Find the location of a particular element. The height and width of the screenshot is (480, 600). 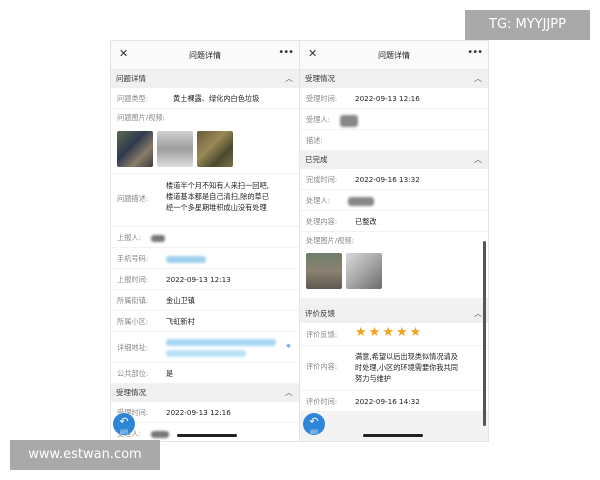

phone-row: 手机号码: is located at coordinates (205, 258).